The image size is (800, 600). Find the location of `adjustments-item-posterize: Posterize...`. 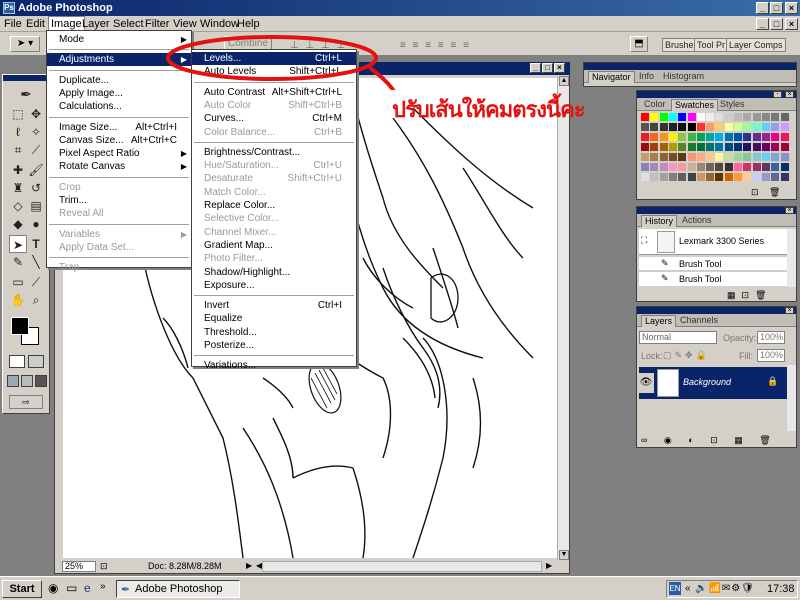

adjustments-item-posterize: Posterize... is located at coordinates (274, 345).